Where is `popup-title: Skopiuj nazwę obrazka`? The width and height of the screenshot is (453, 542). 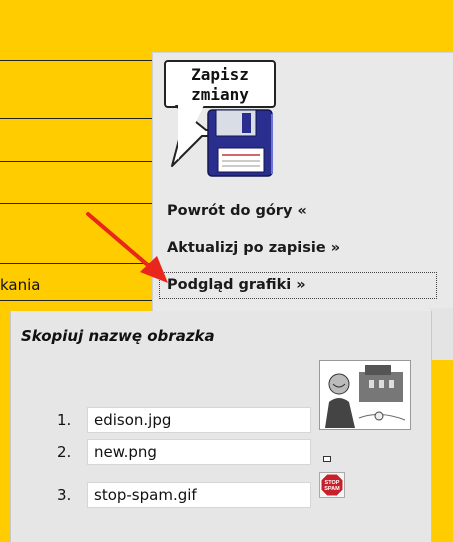 popup-title: Skopiuj nazwę obrazka is located at coordinates (118, 336).